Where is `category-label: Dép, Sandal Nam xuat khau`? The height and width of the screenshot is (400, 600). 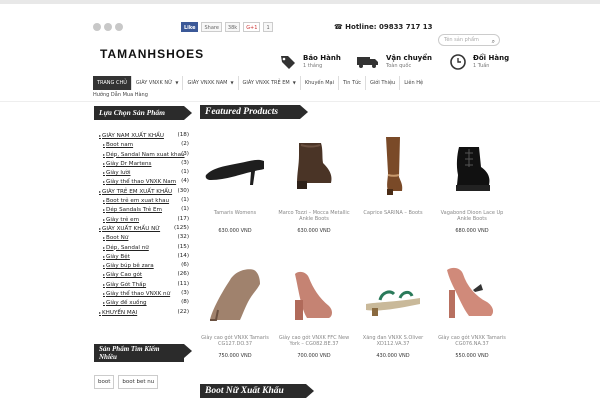
category-label: Dép, Sandal Nam xuat khau is located at coordinates (144, 155).